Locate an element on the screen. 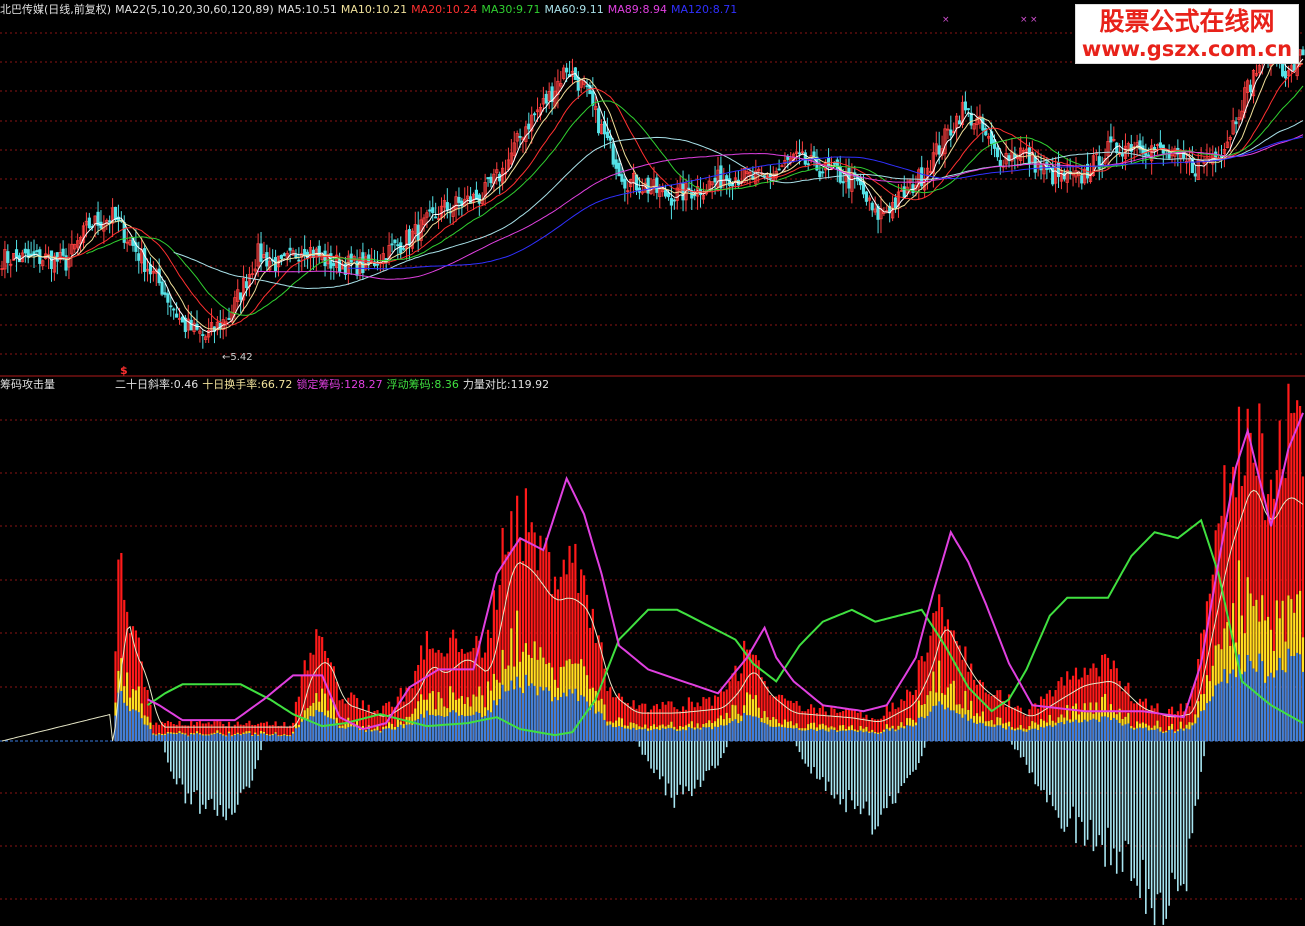  stock-title: 北巴传媒(日线,前复权) is located at coordinates (55, 9).